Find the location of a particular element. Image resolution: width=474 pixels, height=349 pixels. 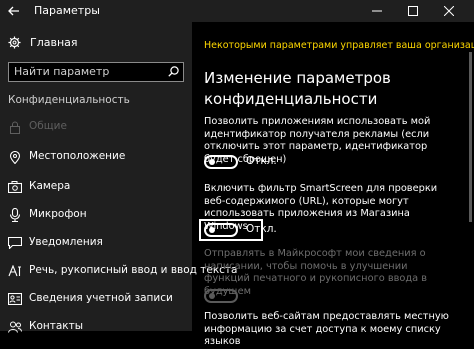

sidebar-item-notifications: Уведомления is located at coordinates (96, 243).